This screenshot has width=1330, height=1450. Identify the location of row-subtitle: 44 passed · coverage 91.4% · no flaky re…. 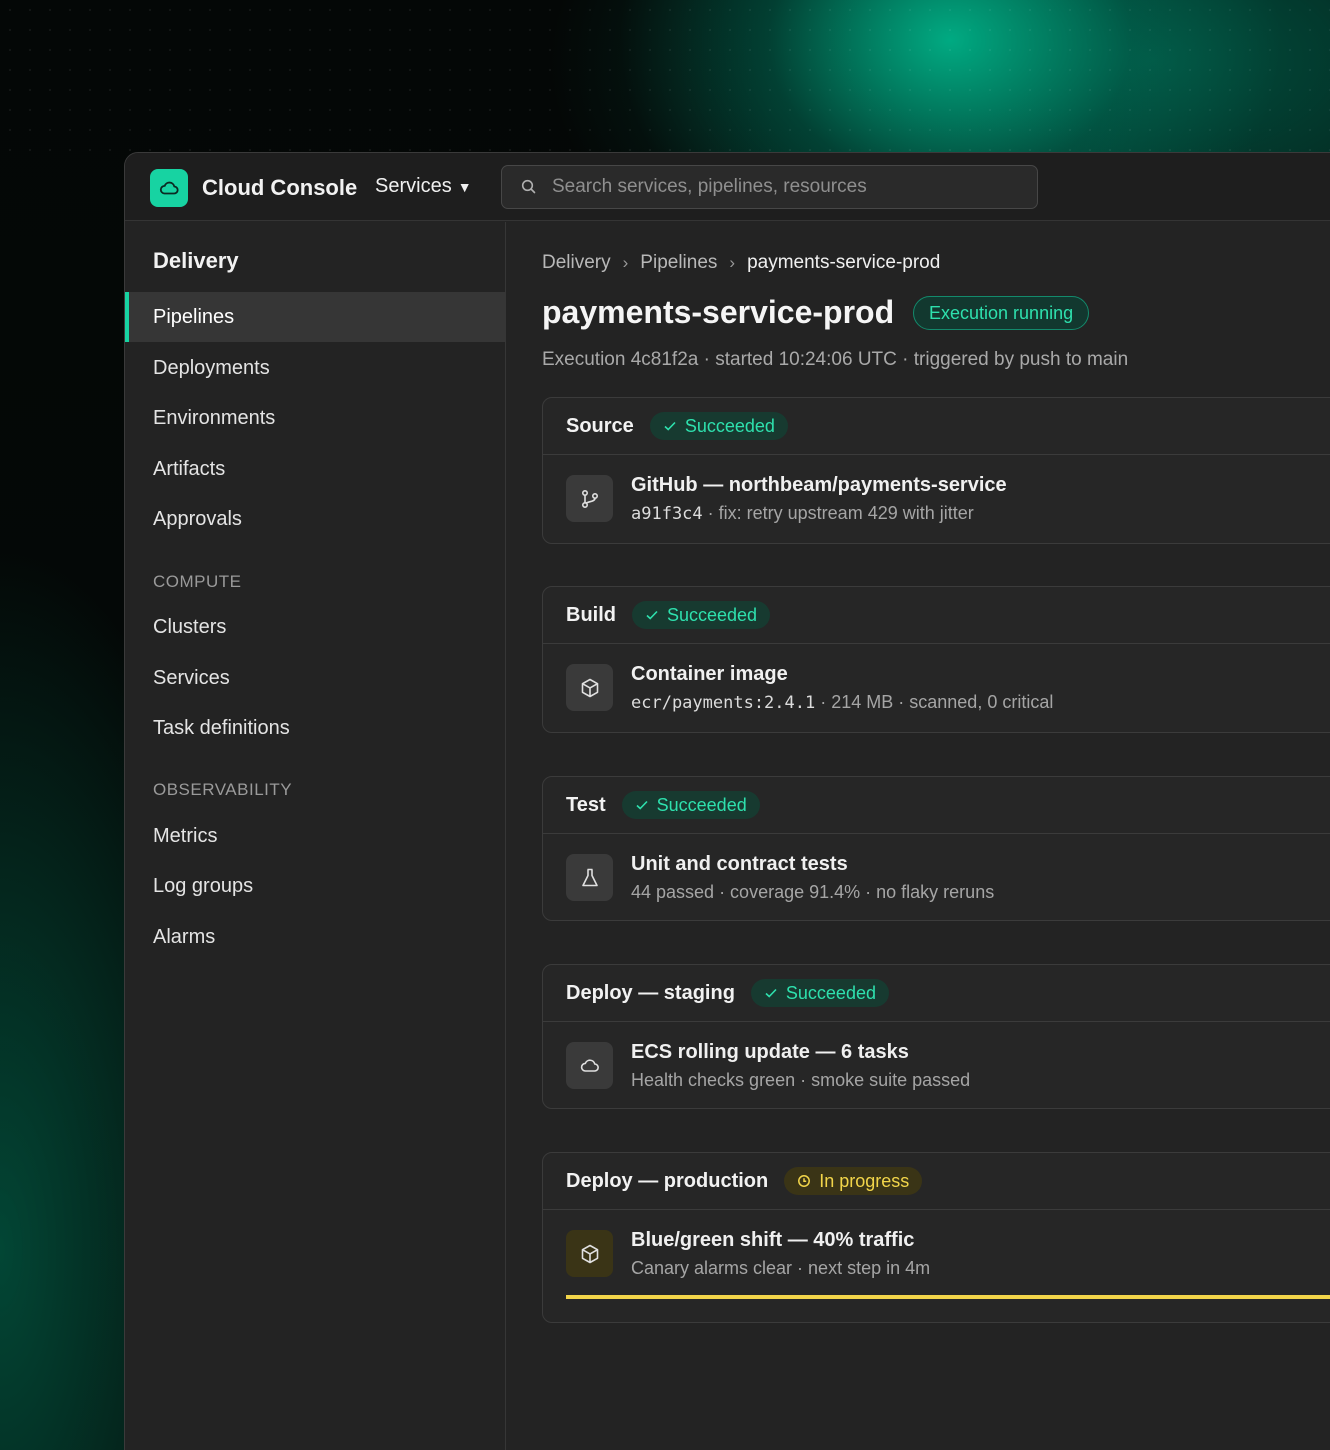
(813, 892).